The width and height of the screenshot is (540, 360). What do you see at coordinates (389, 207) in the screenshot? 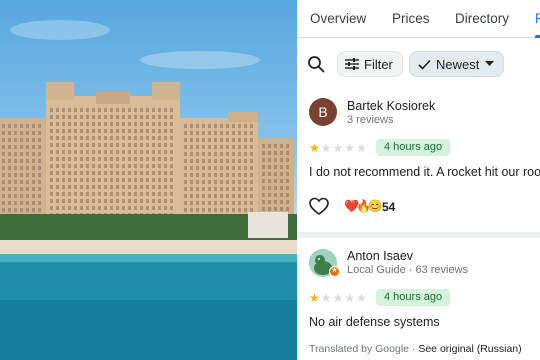
I see `reaction-count: 54` at bounding box center [389, 207].